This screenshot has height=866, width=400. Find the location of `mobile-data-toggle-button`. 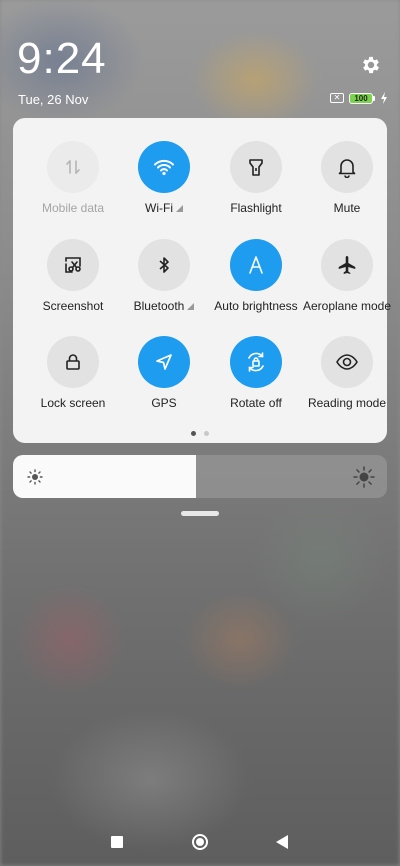

mobile-data-toggle-button is located at coordinates (73, 167).